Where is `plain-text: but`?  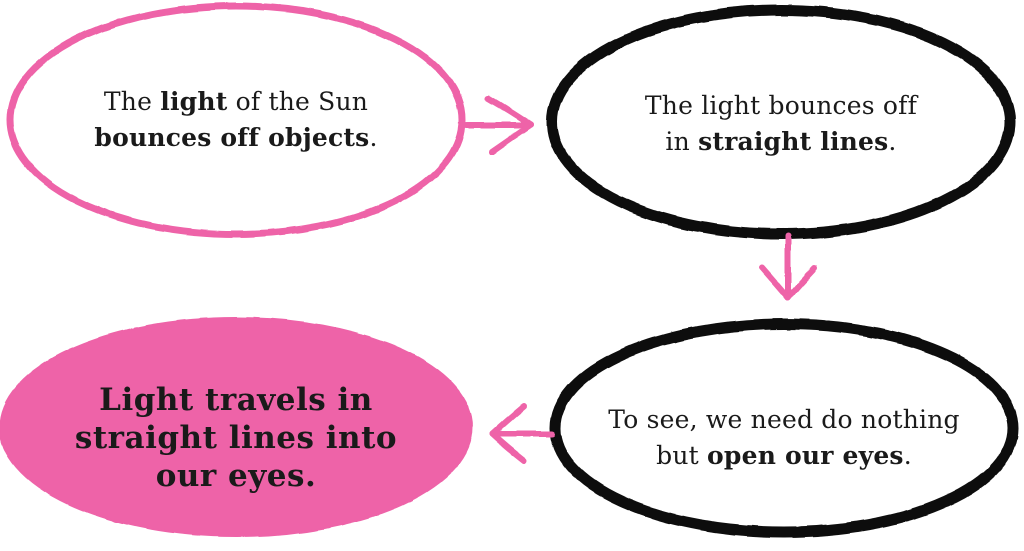 plain-text: but is located at coordinates (682, 455).